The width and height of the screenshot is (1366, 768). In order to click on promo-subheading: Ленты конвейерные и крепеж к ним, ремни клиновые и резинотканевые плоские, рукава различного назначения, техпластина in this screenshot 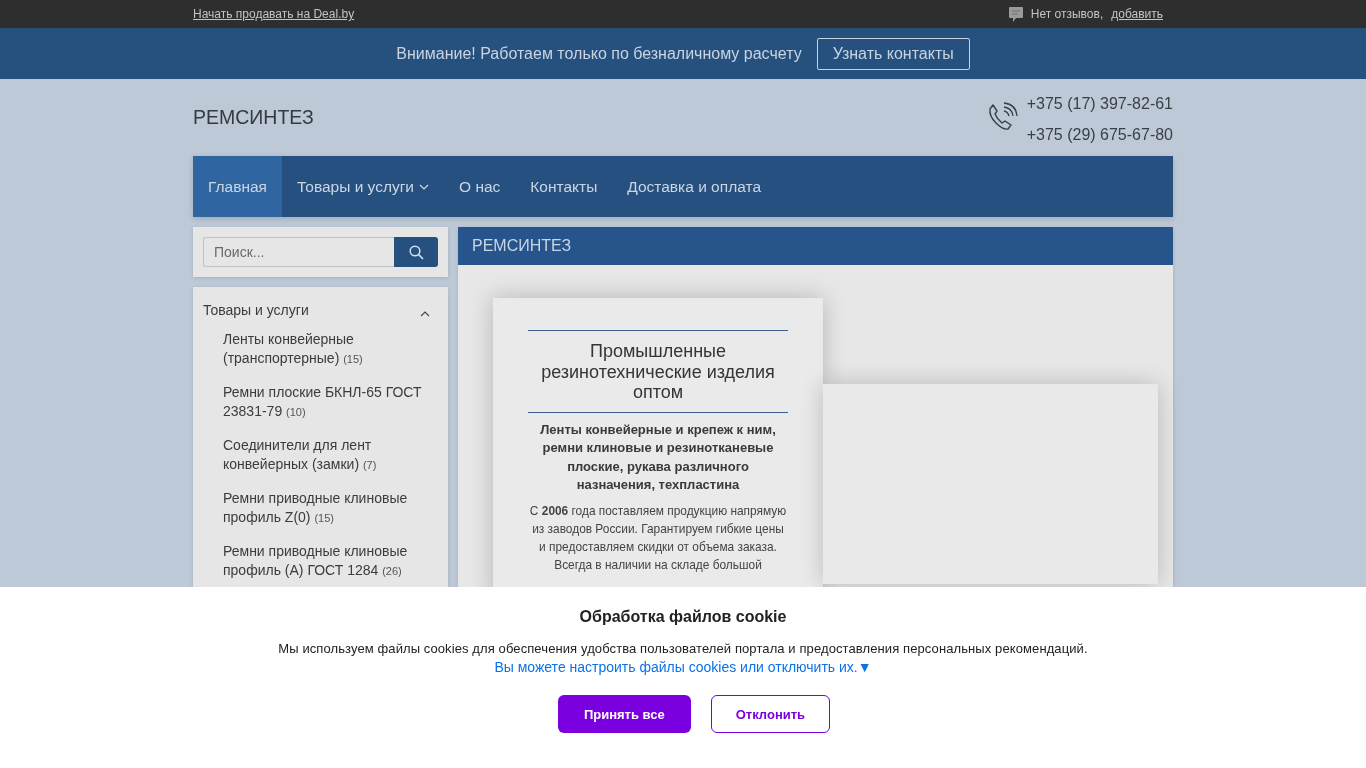, I will do `click(658, 457)`.